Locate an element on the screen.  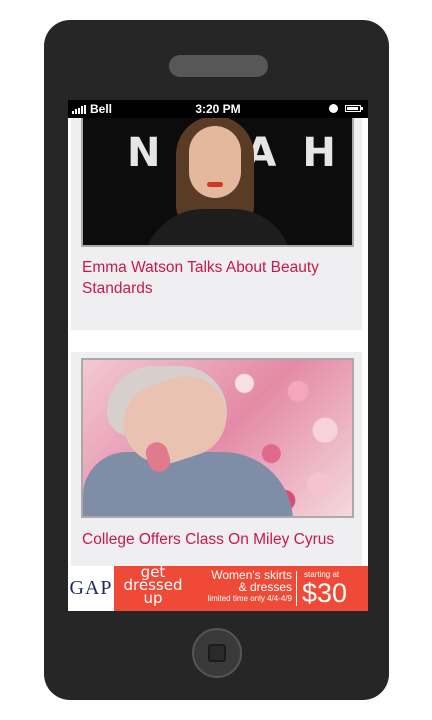
article-title: Emma Watson Talks About Beauty Standards is located at coordinates (217, 278).